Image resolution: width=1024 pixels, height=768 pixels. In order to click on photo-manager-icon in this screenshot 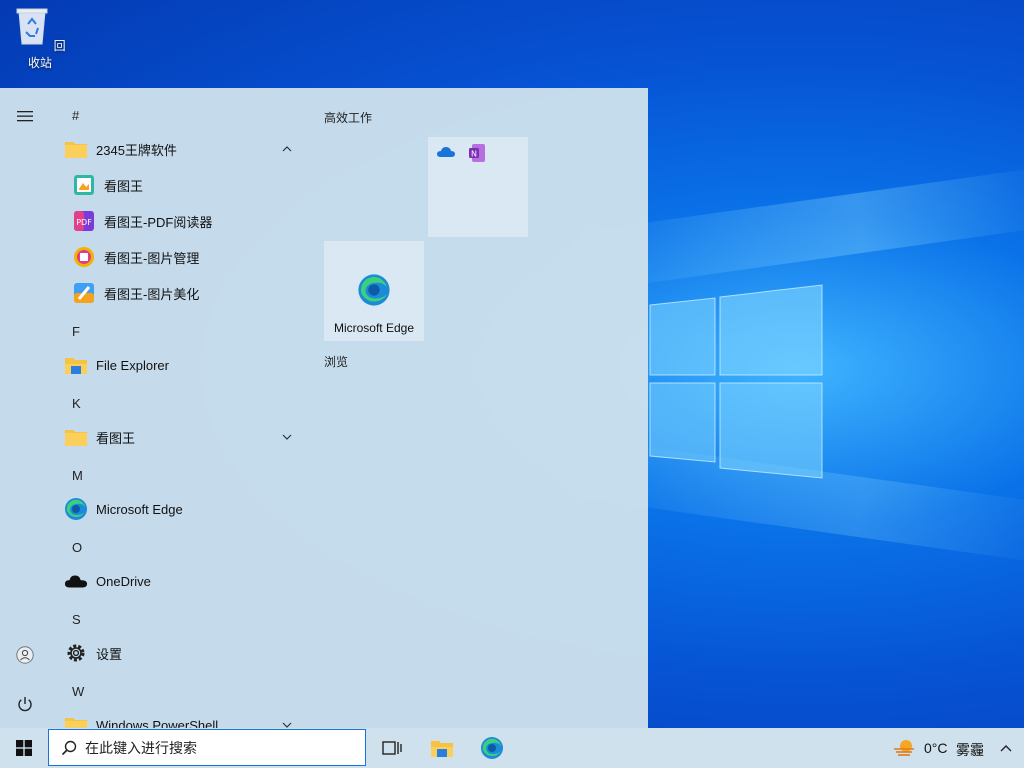, I will do `click(84, 257)`.